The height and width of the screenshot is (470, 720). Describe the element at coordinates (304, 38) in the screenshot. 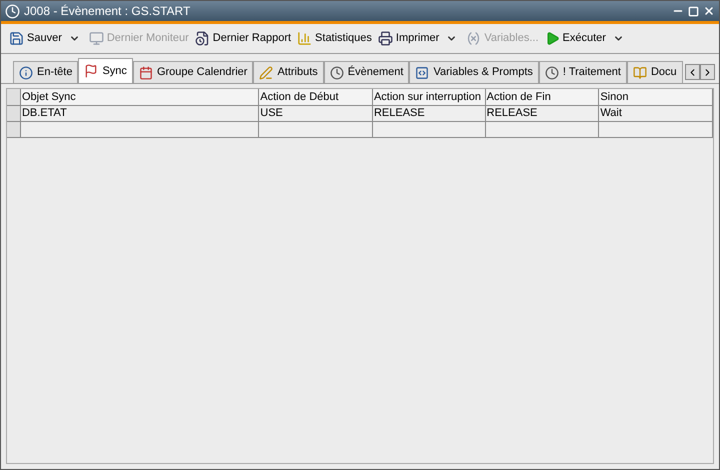

I see `stats-icon` at that location.